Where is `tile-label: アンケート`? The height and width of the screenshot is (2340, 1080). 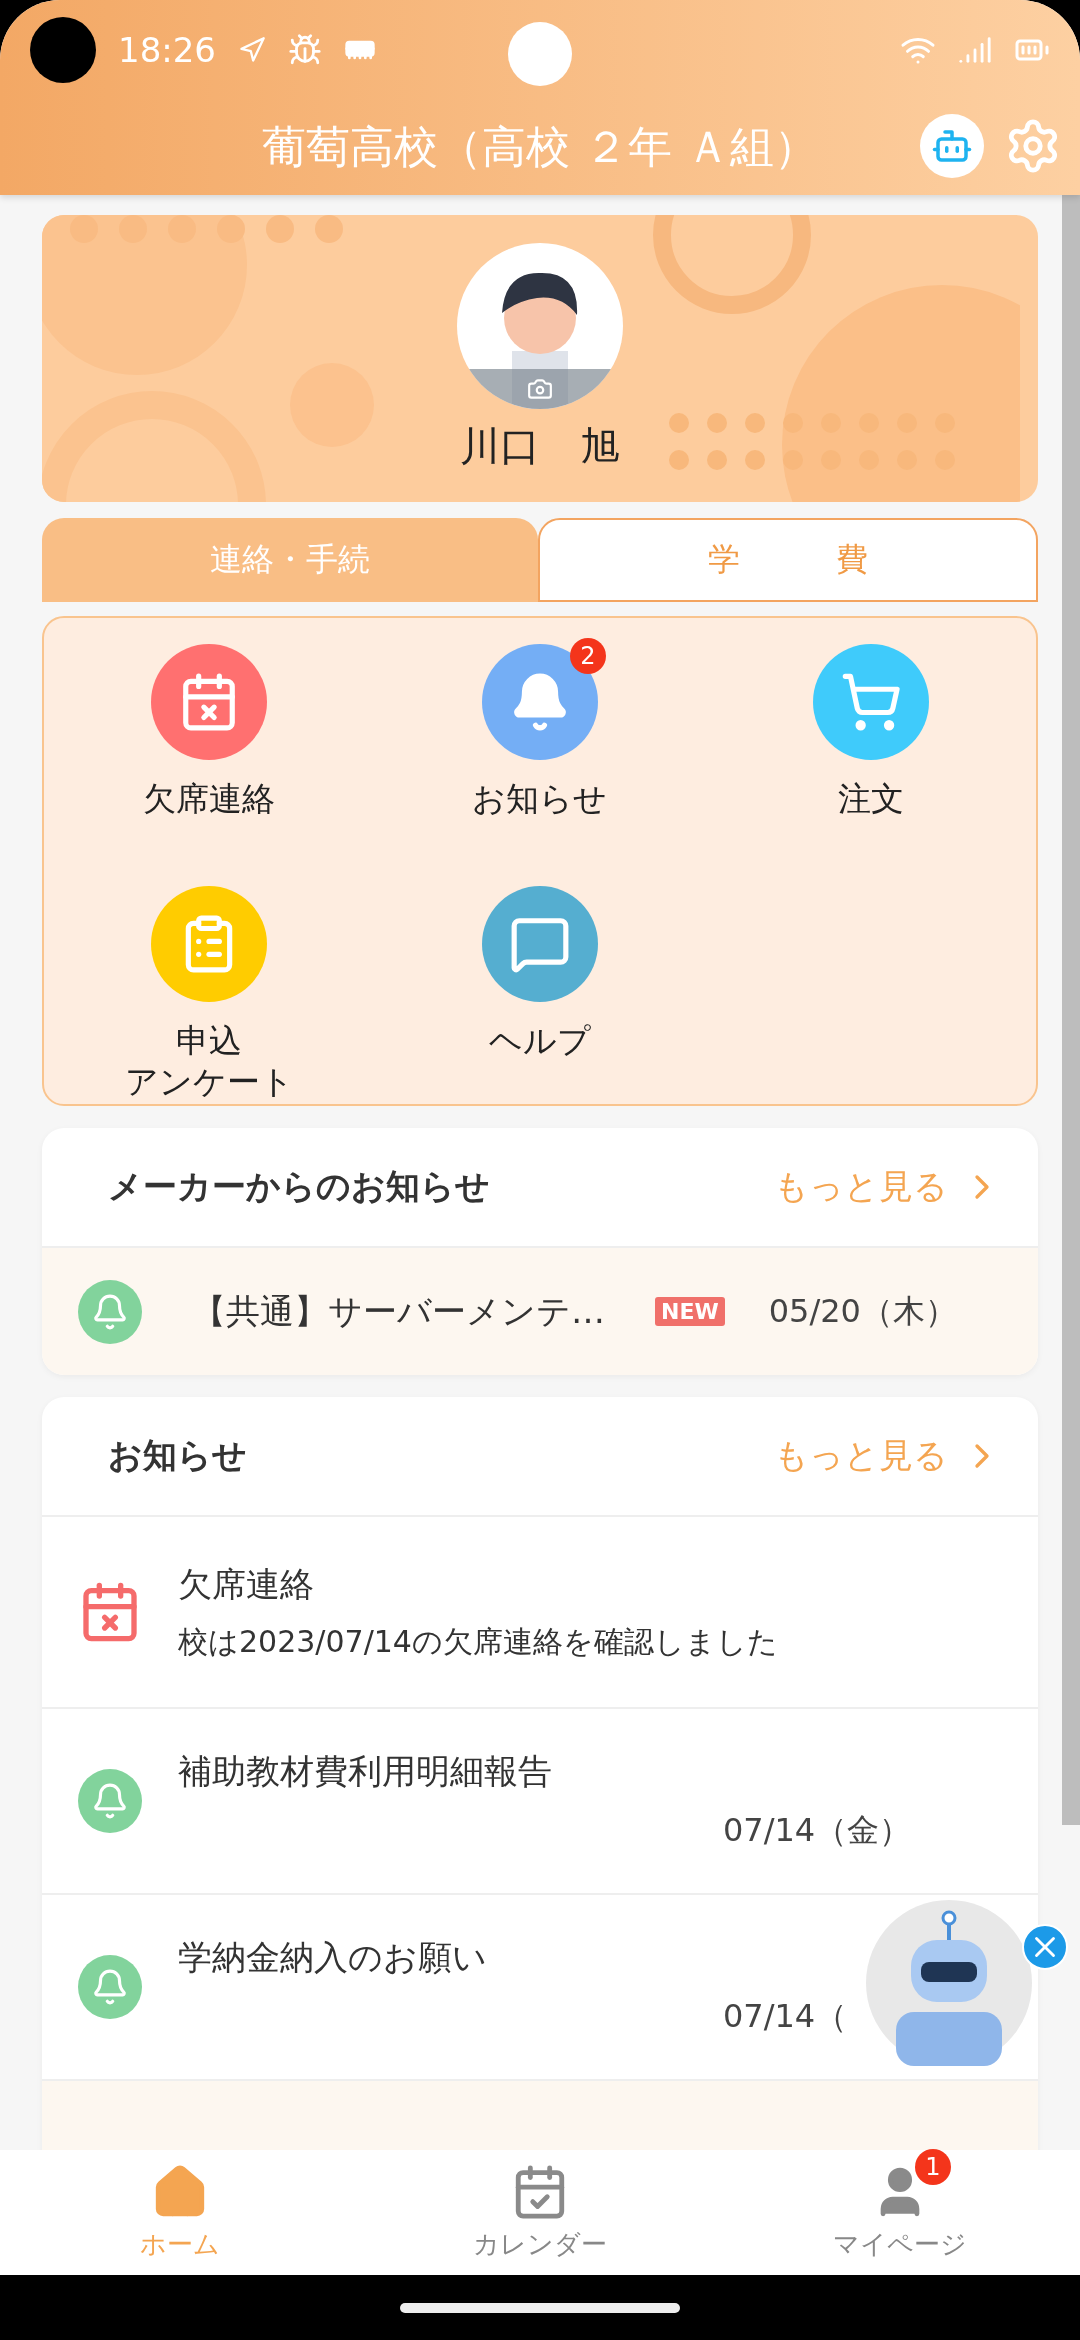 tile-label: アンケート is located at coordinates (209, 1082).